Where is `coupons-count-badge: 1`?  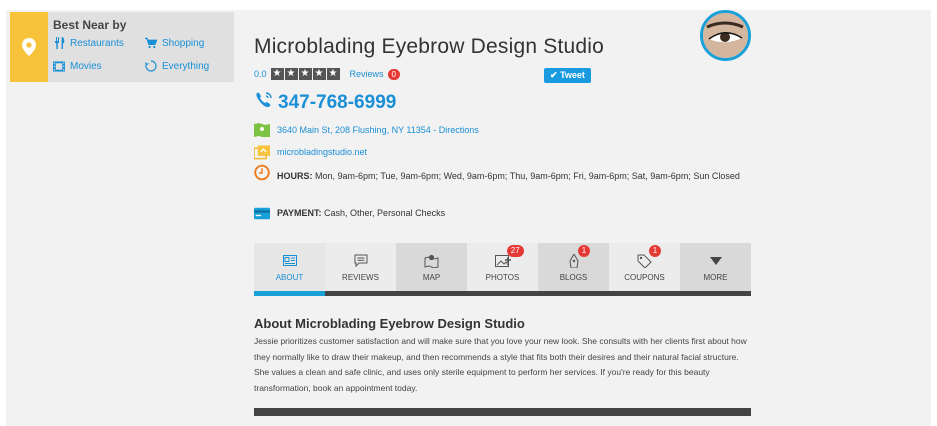 coupons-count-badge: 1 is located at coordinates (655, 251).